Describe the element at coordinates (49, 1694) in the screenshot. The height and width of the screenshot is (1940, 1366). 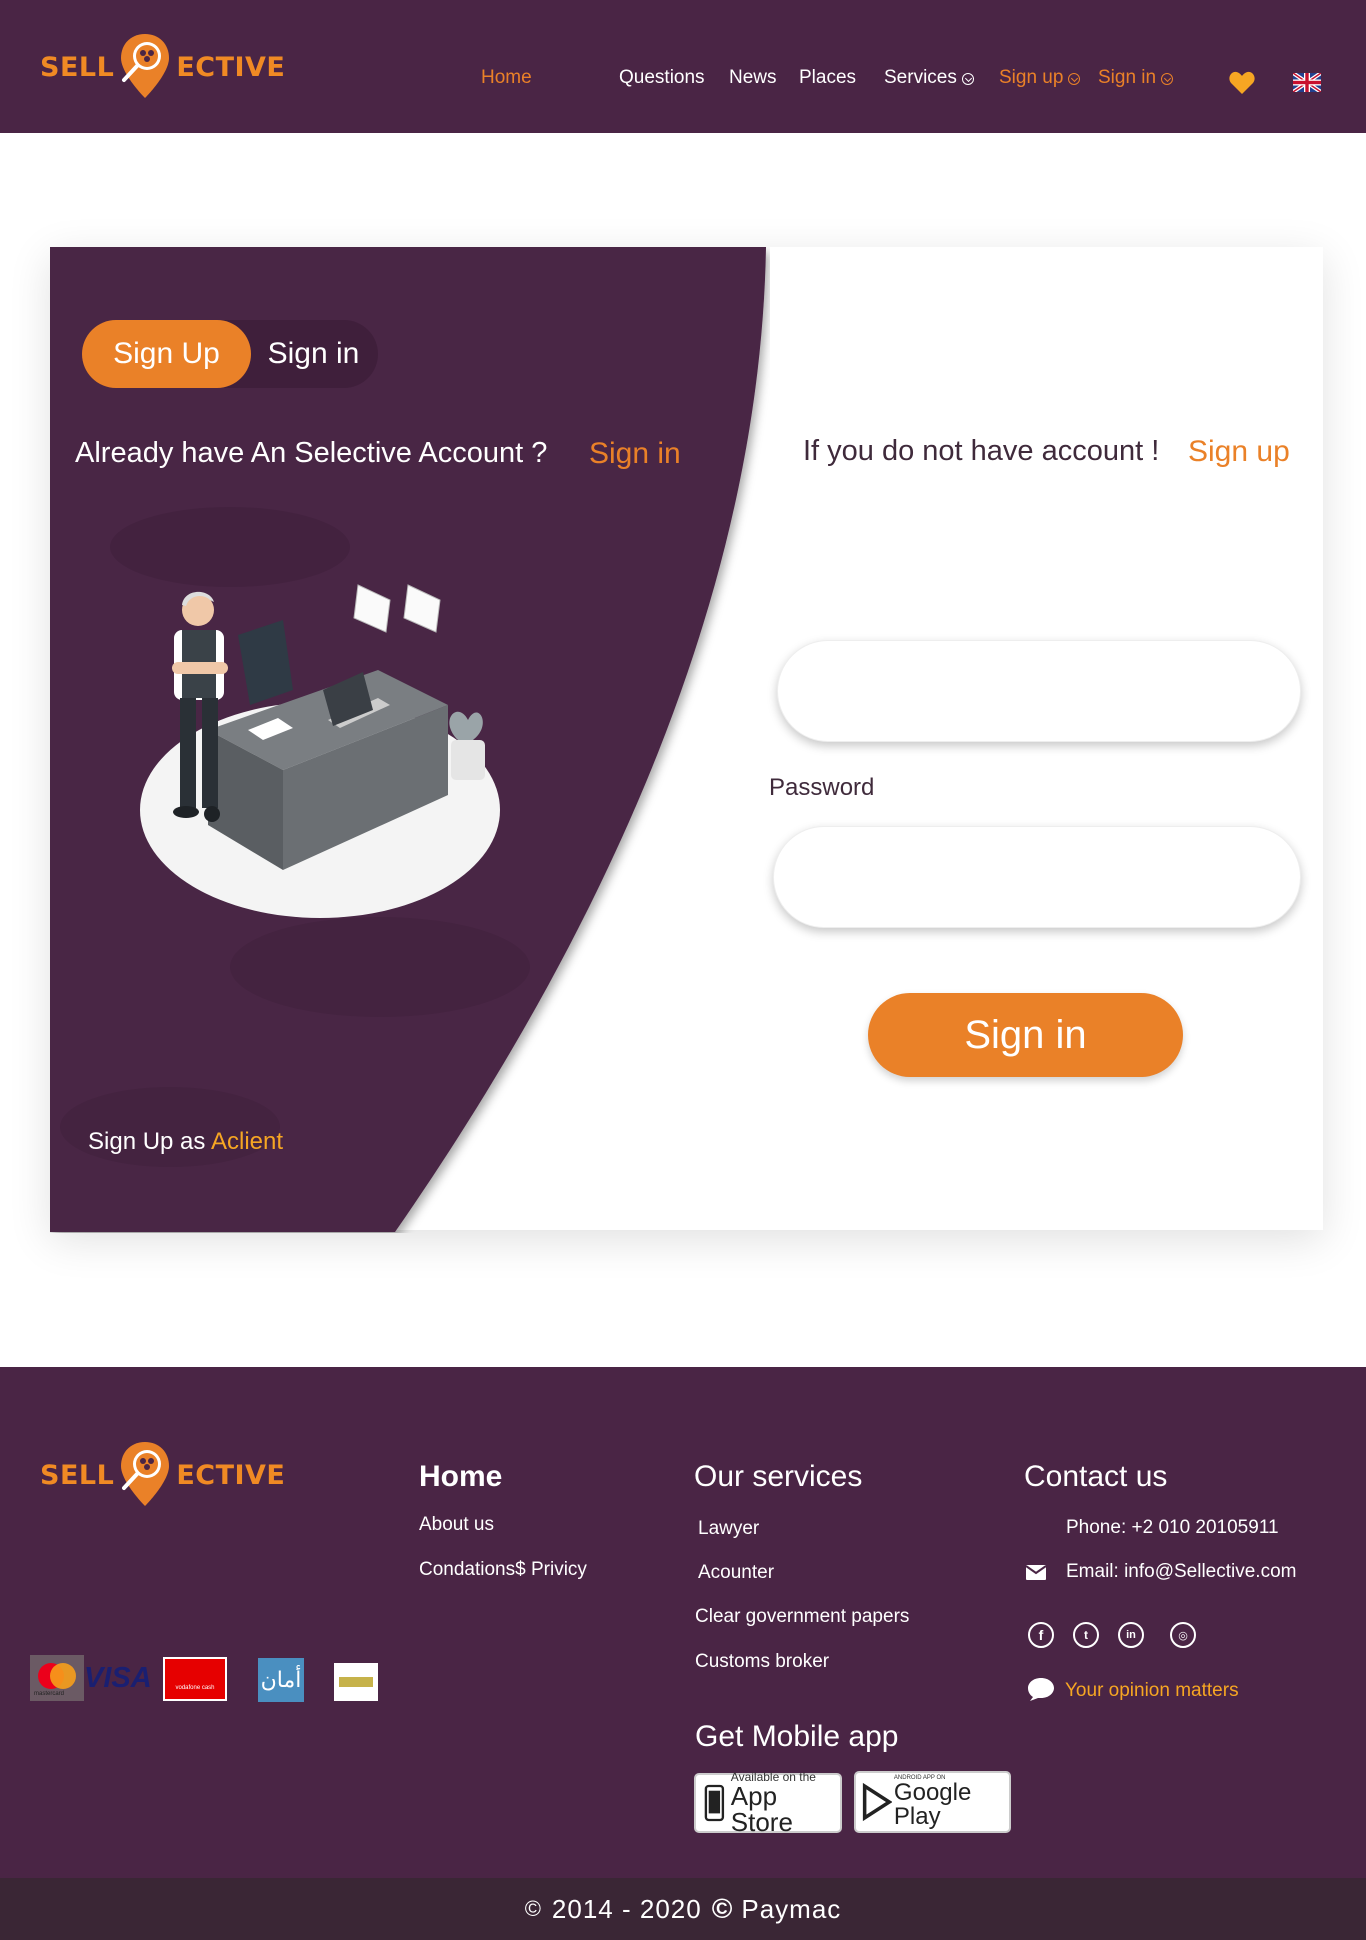
I see `mastercard-text: mastercard` at that location.